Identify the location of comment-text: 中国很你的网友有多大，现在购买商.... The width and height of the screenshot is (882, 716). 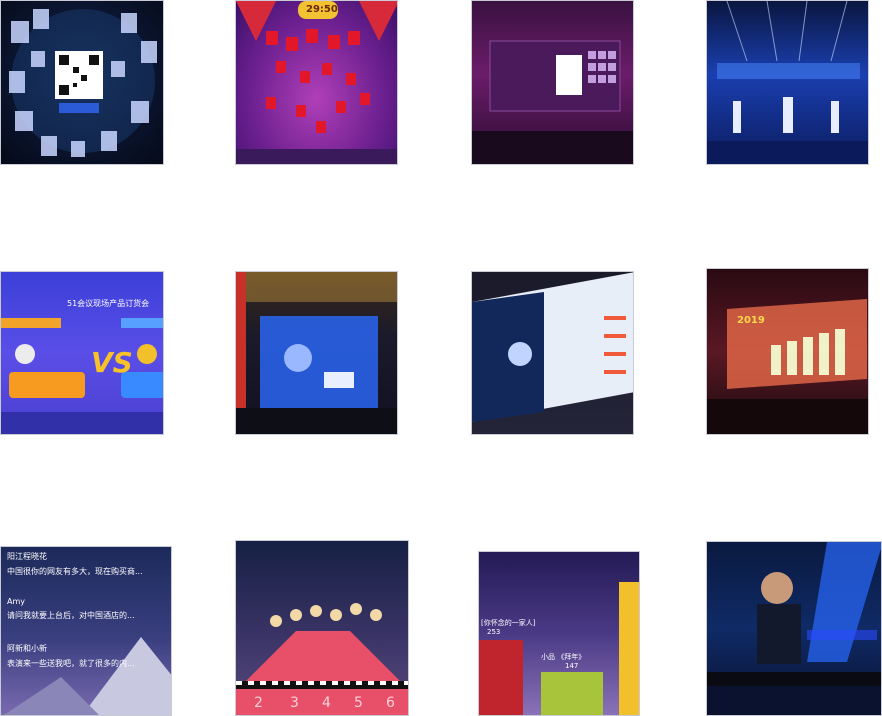
(75, 571).